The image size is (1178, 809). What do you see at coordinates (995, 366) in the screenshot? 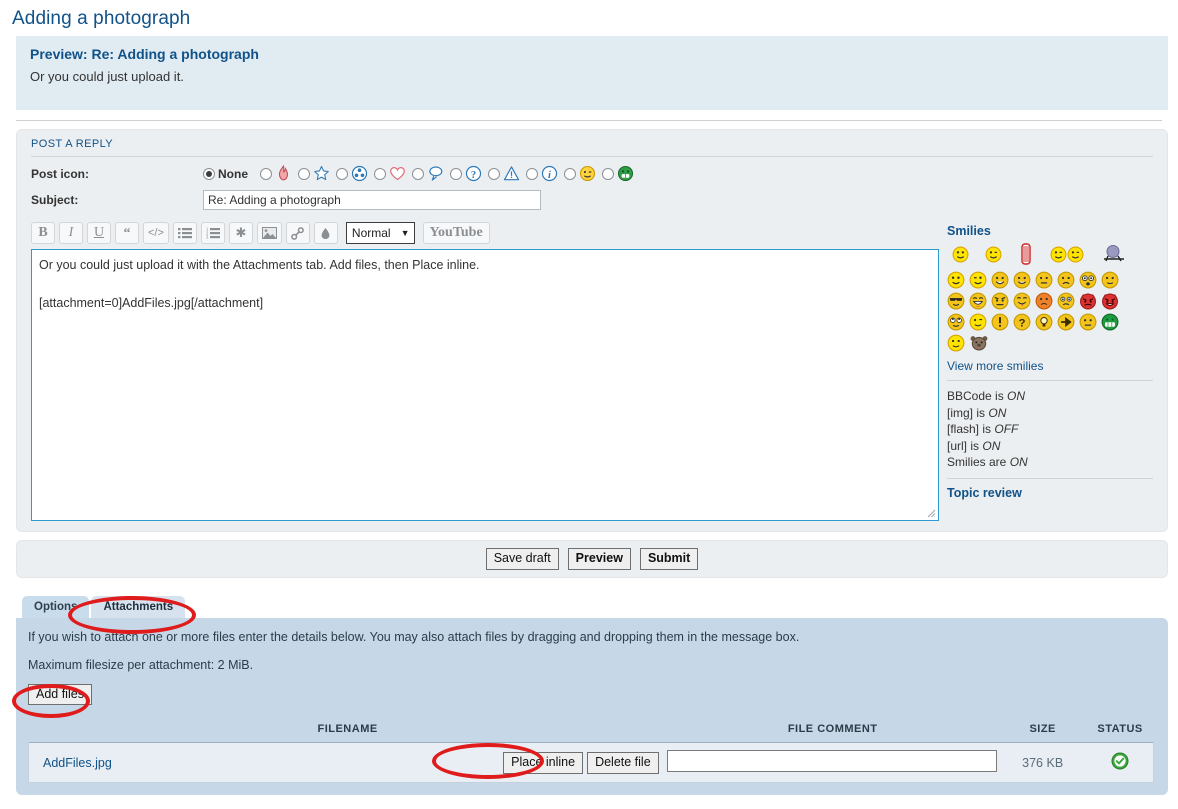
I see `view-more-smilies-link: View more smilies` at bounding box center [995, 366].